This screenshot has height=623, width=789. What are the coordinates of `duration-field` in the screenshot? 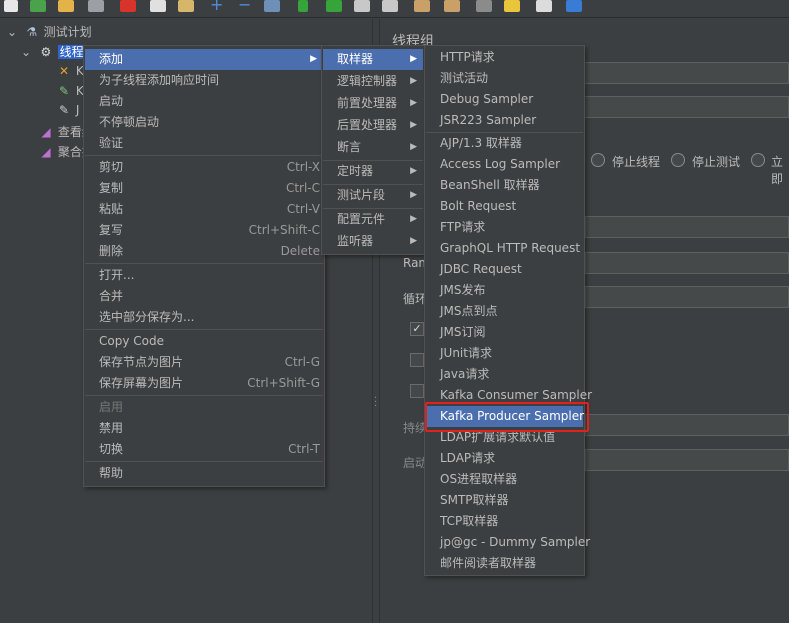 It's located at (687, 425).